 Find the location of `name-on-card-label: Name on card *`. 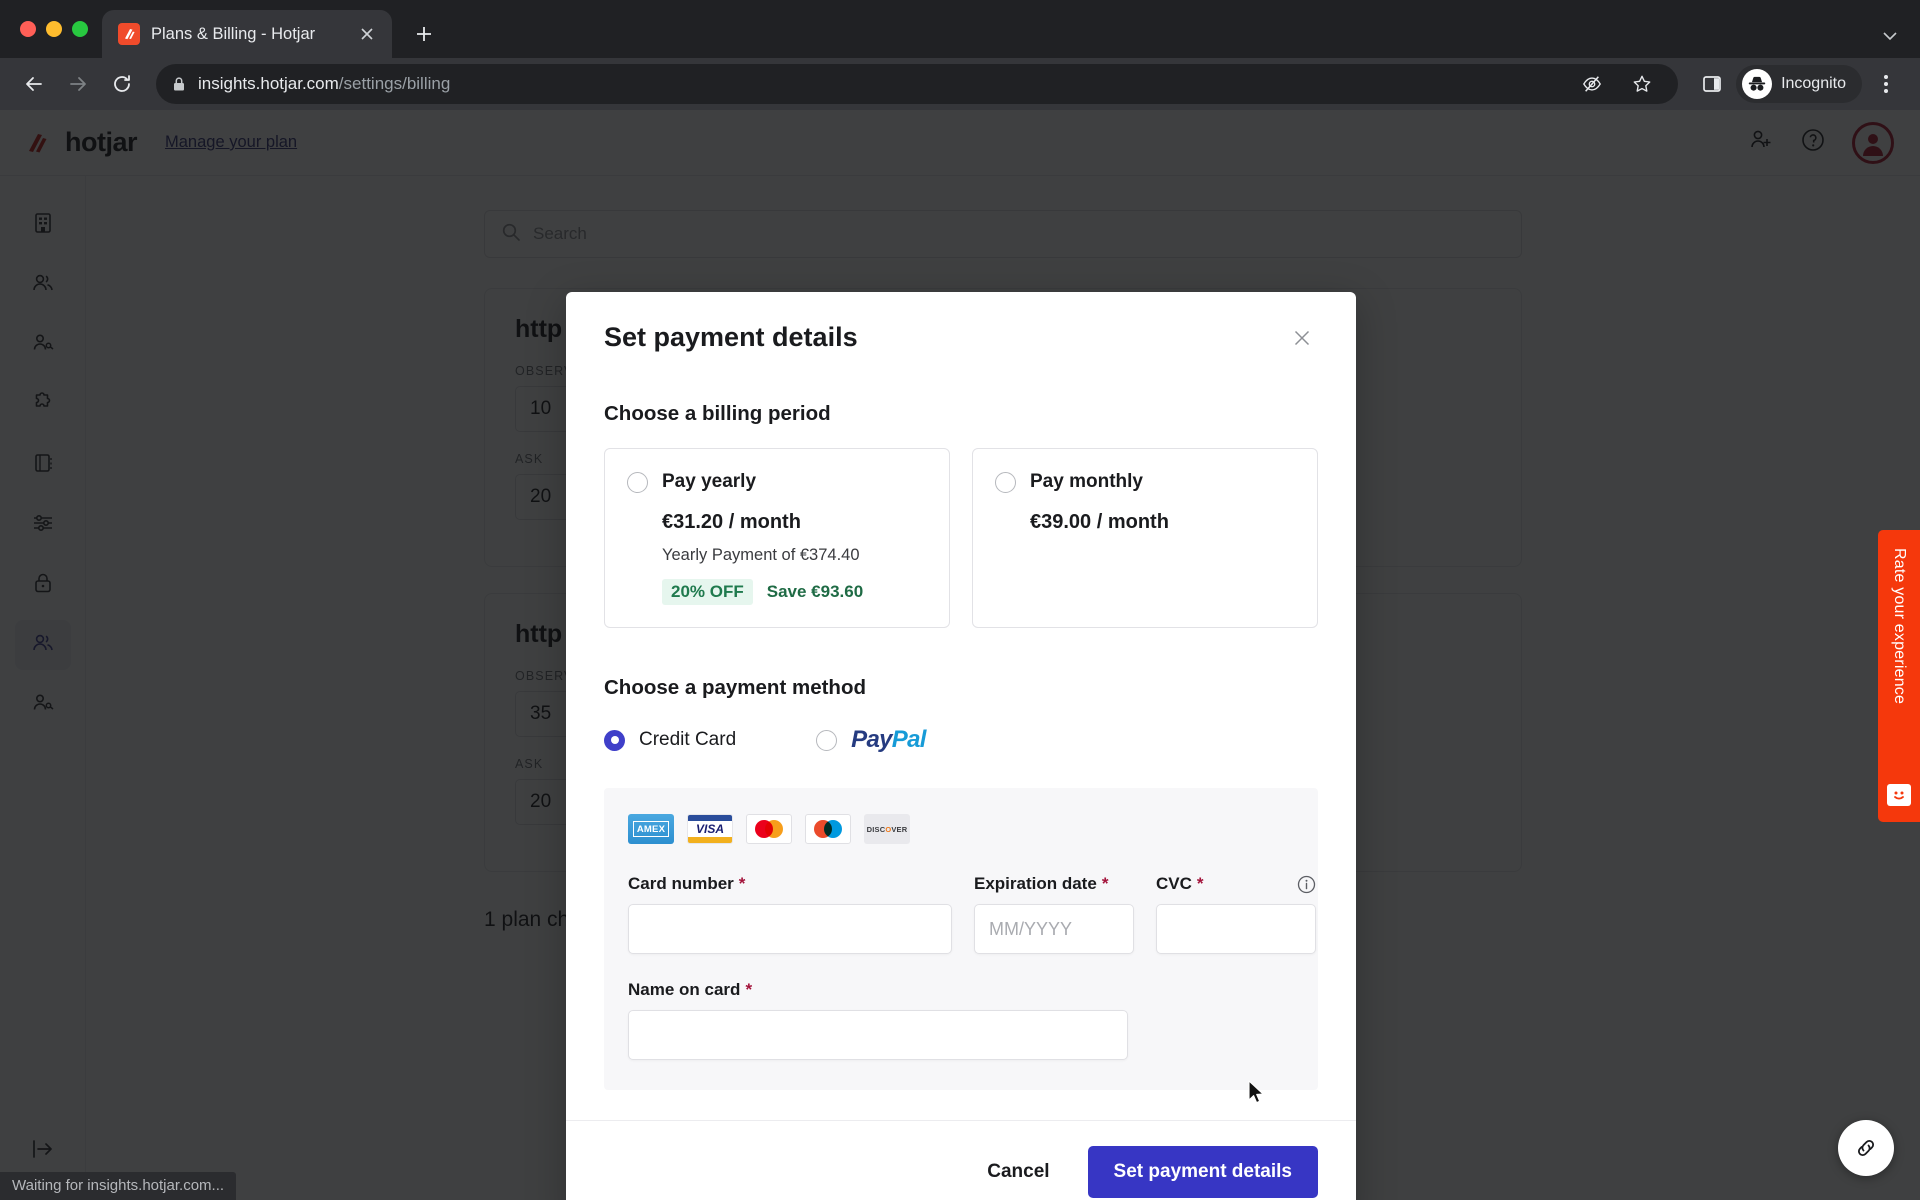

name-on-card-label: Name on card * is located at coordinates (961, 990).